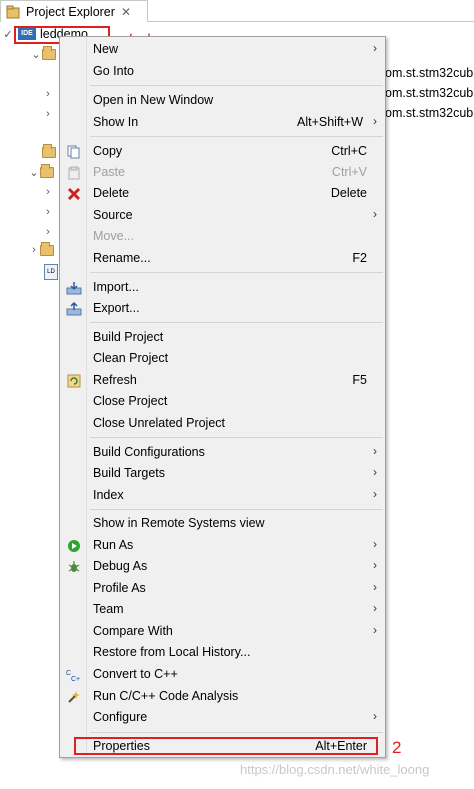 The image size is (474, 789). I want to click on menu-item-convert-to-c: C C+ Convert to C++, so click(222, 674).